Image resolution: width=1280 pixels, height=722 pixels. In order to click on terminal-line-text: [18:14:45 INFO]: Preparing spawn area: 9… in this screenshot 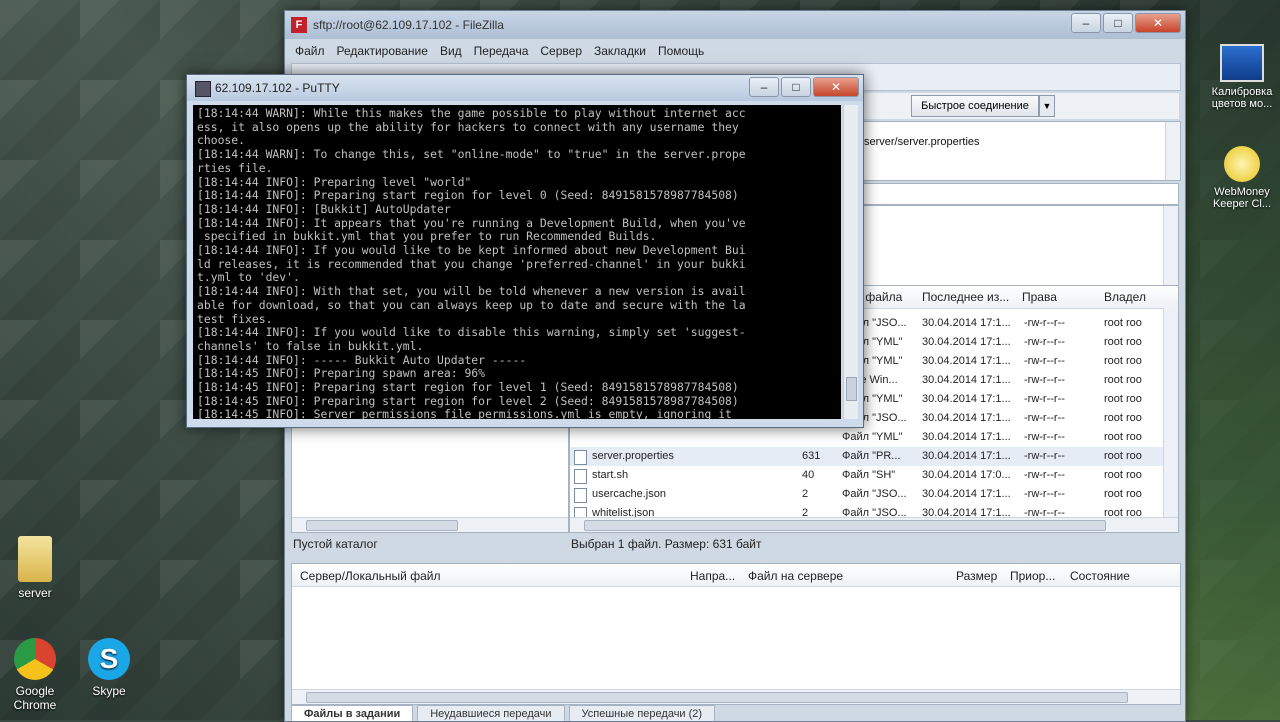, I will do `click(341, 374)`.